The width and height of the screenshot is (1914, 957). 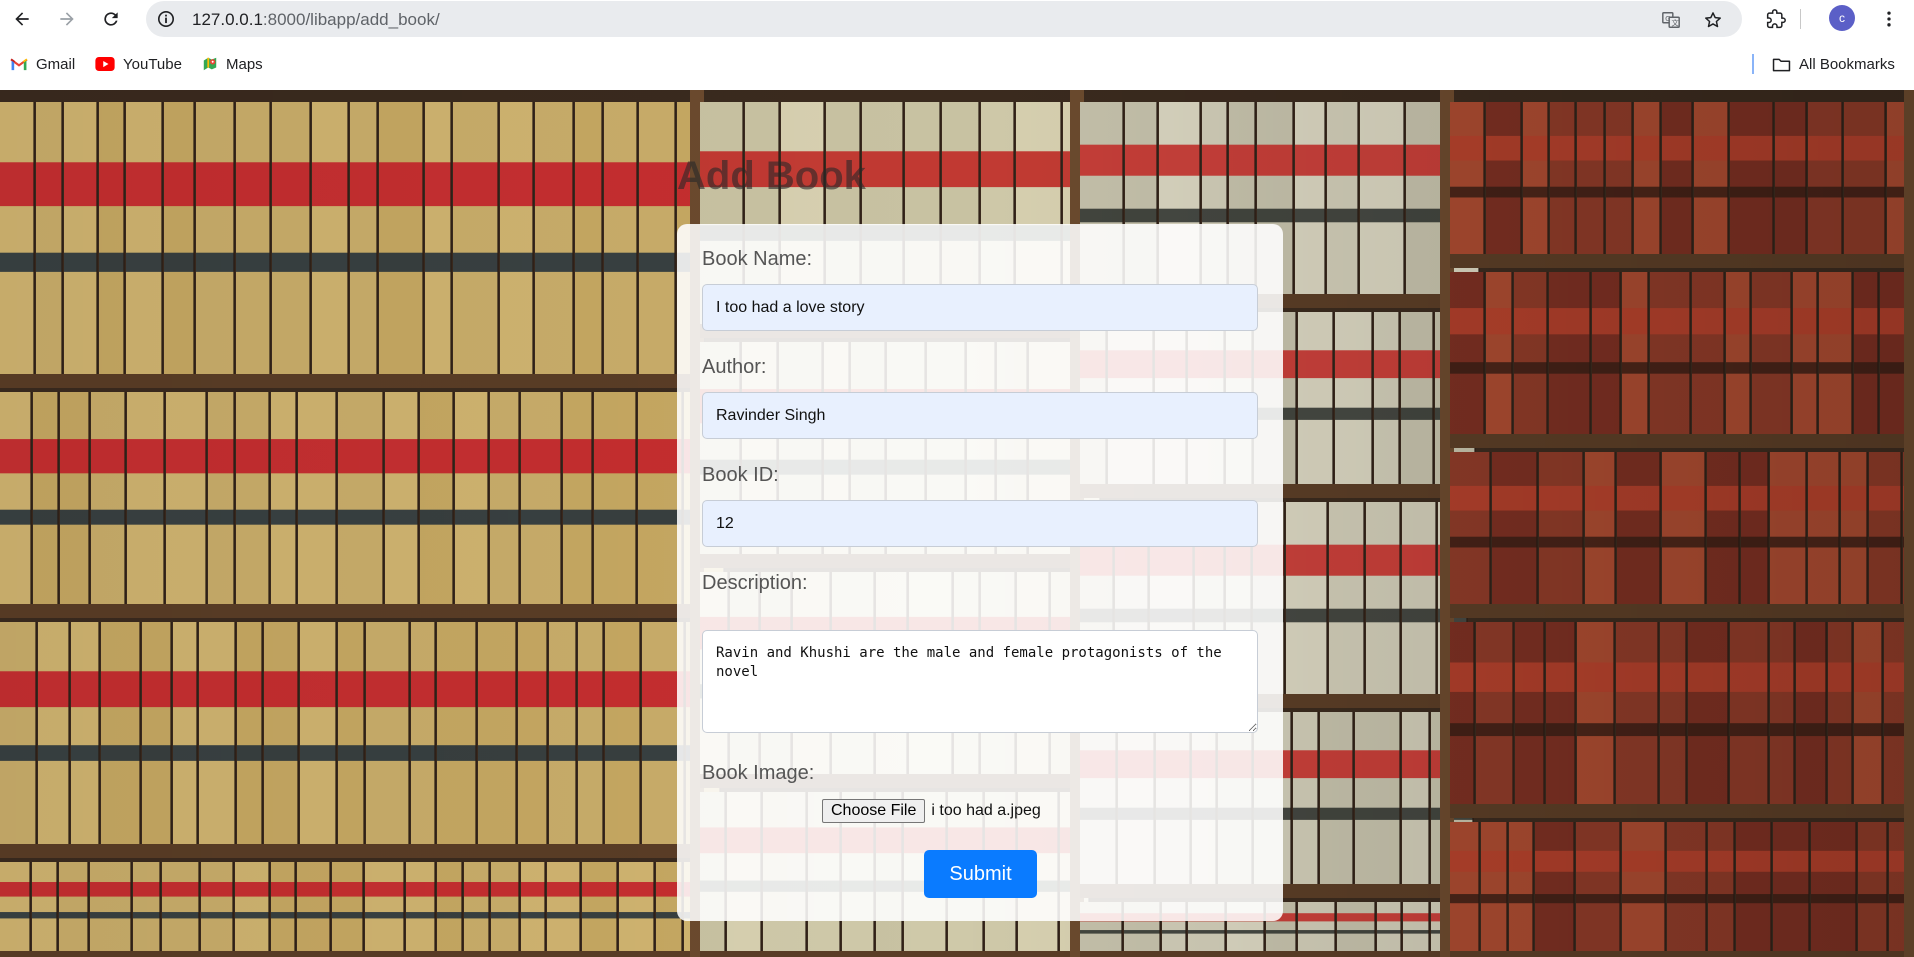 I want to click on submit-button: Submit, so click(x=980, y=874).